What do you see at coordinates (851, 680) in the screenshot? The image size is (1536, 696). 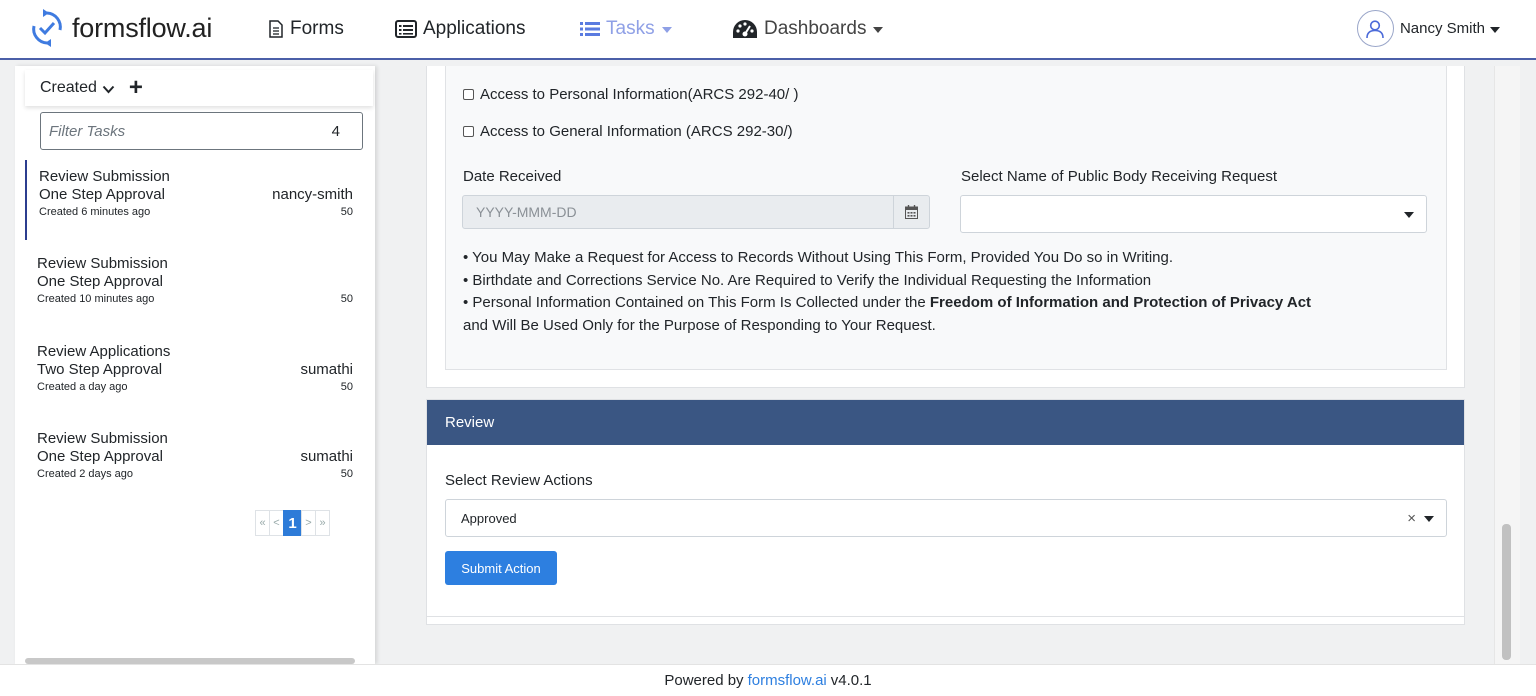 I see `footer-version: v4.0.1` at bounding box center [851, 680].